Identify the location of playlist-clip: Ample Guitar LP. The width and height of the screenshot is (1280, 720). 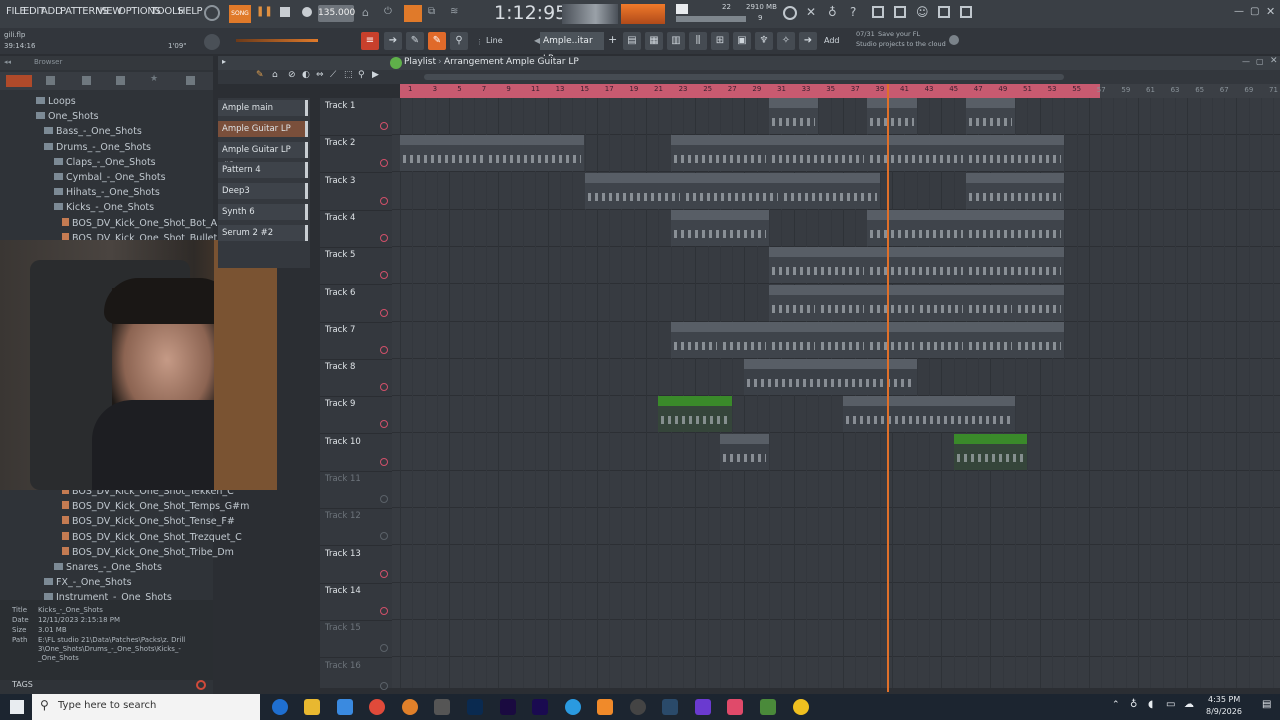
(719, 153).